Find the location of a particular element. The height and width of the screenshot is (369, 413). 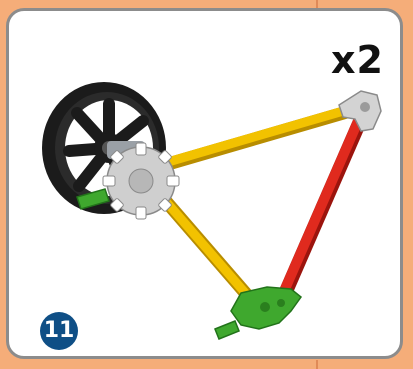

green-corner-connector is located at coordinates (258, 313).